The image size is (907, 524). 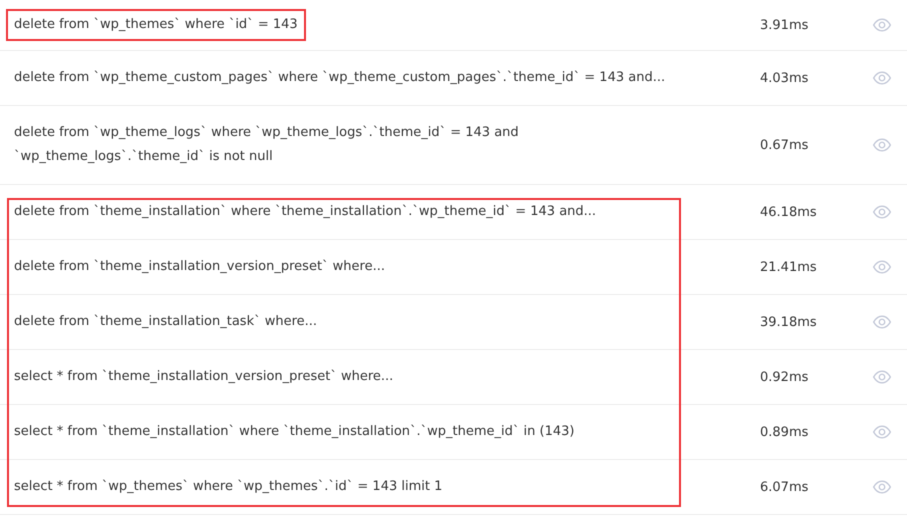 I want to click on query-text: delete from `wp_themes` where `id` = 143, so click(x=156, y=25).